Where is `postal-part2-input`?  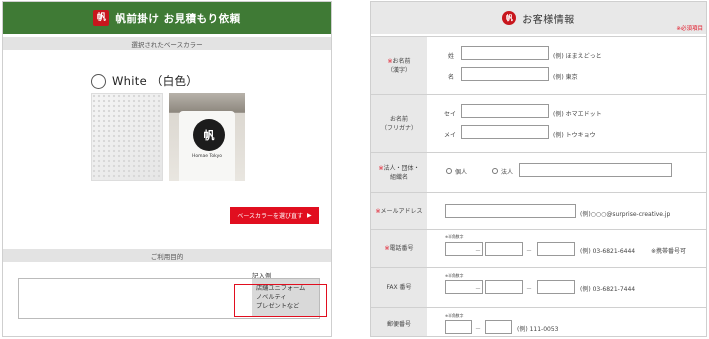
postal-part2-input is located at coordinates (498, 327).